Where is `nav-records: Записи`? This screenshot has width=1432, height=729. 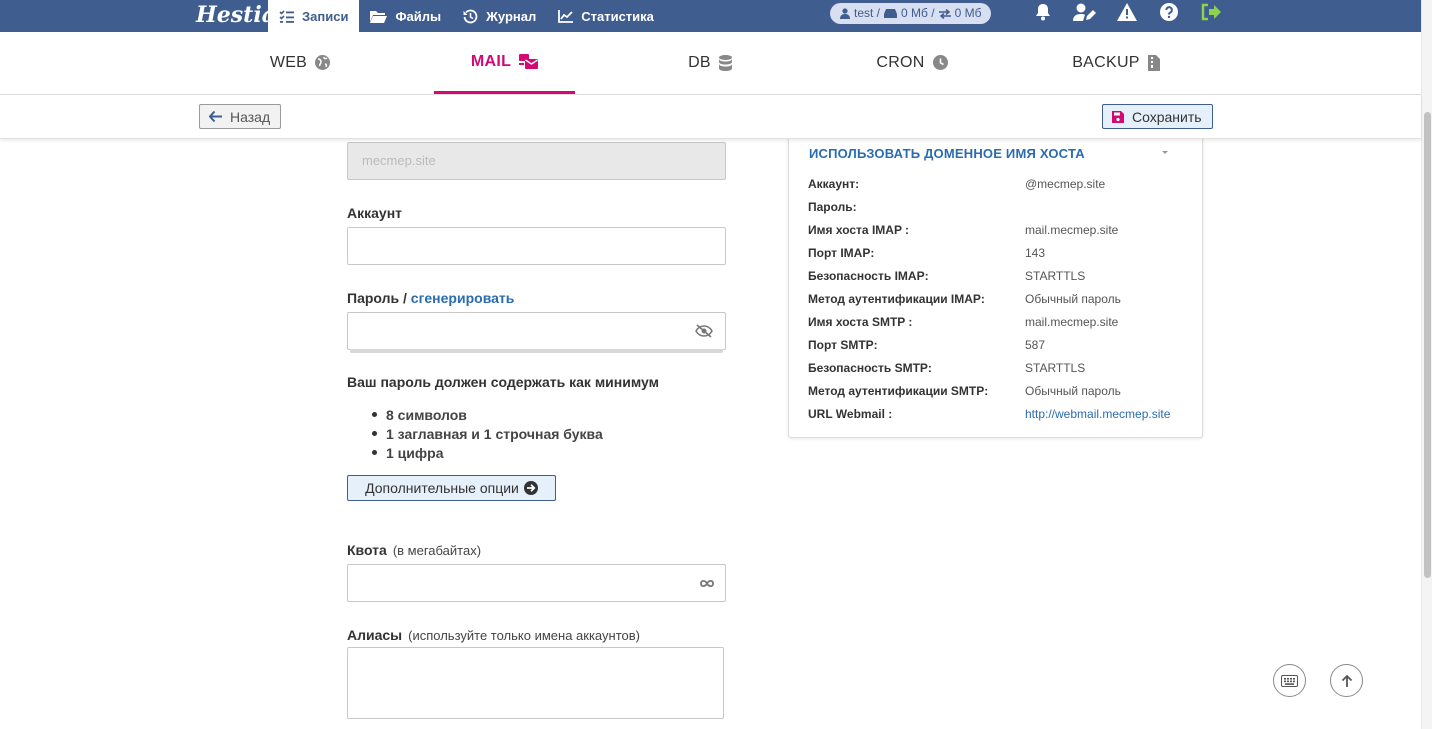
nav-records: Записи is located at coordinates (314, 16).